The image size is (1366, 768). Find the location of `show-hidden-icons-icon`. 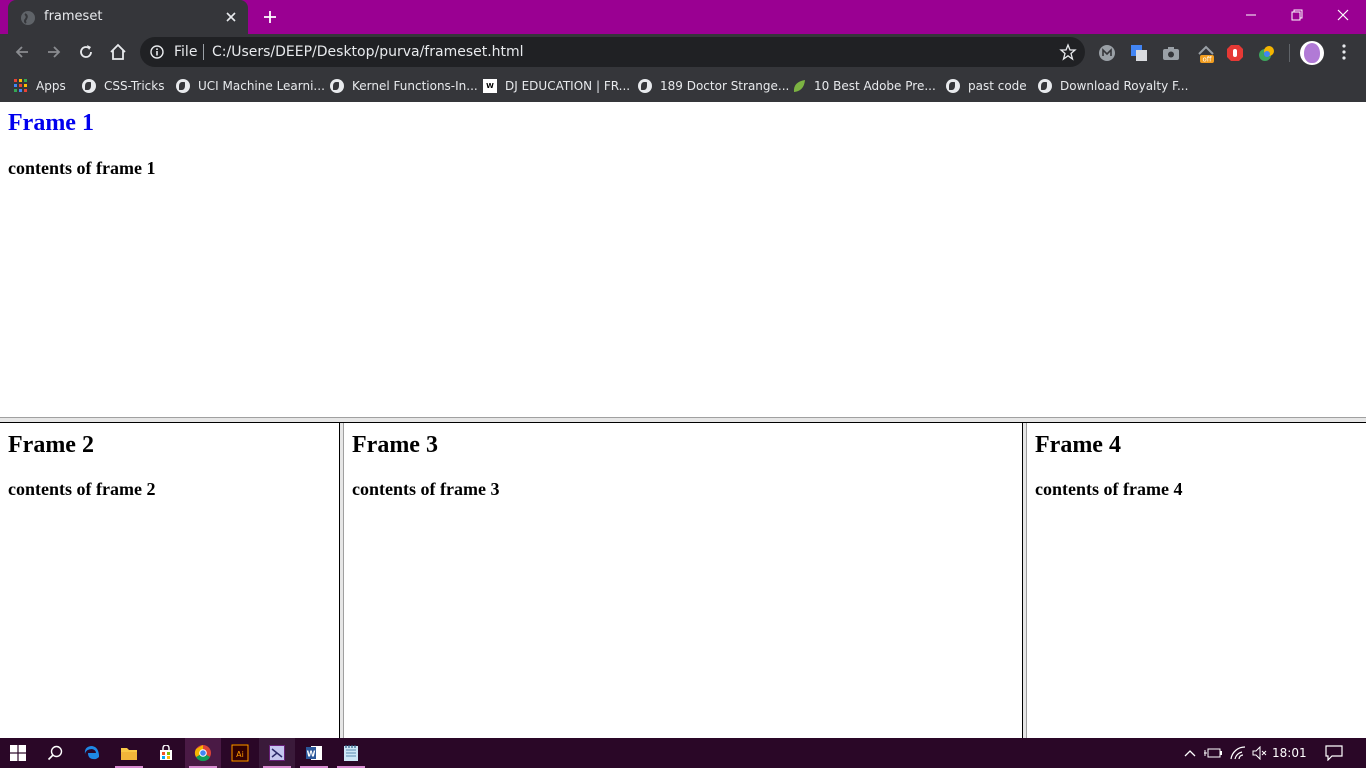

show-hidden-icons-icon is located at coordinates (1190, 753).